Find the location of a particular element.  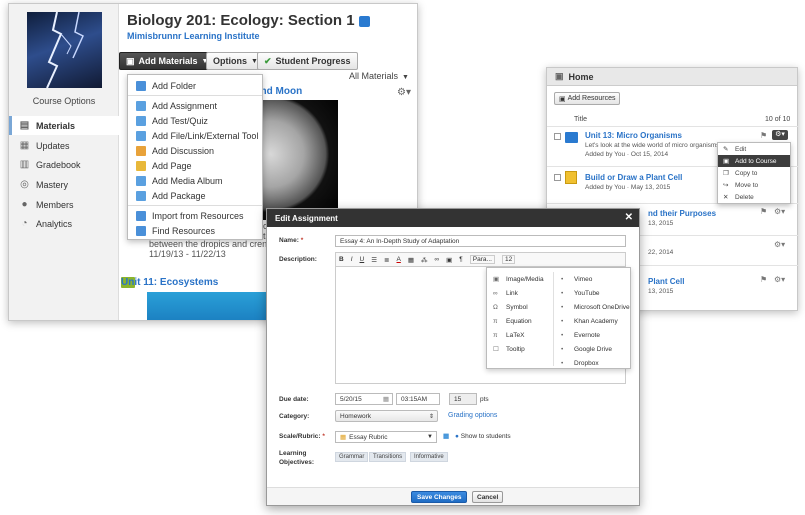

insert-button: ▣ is located at coordinates (449, 260).